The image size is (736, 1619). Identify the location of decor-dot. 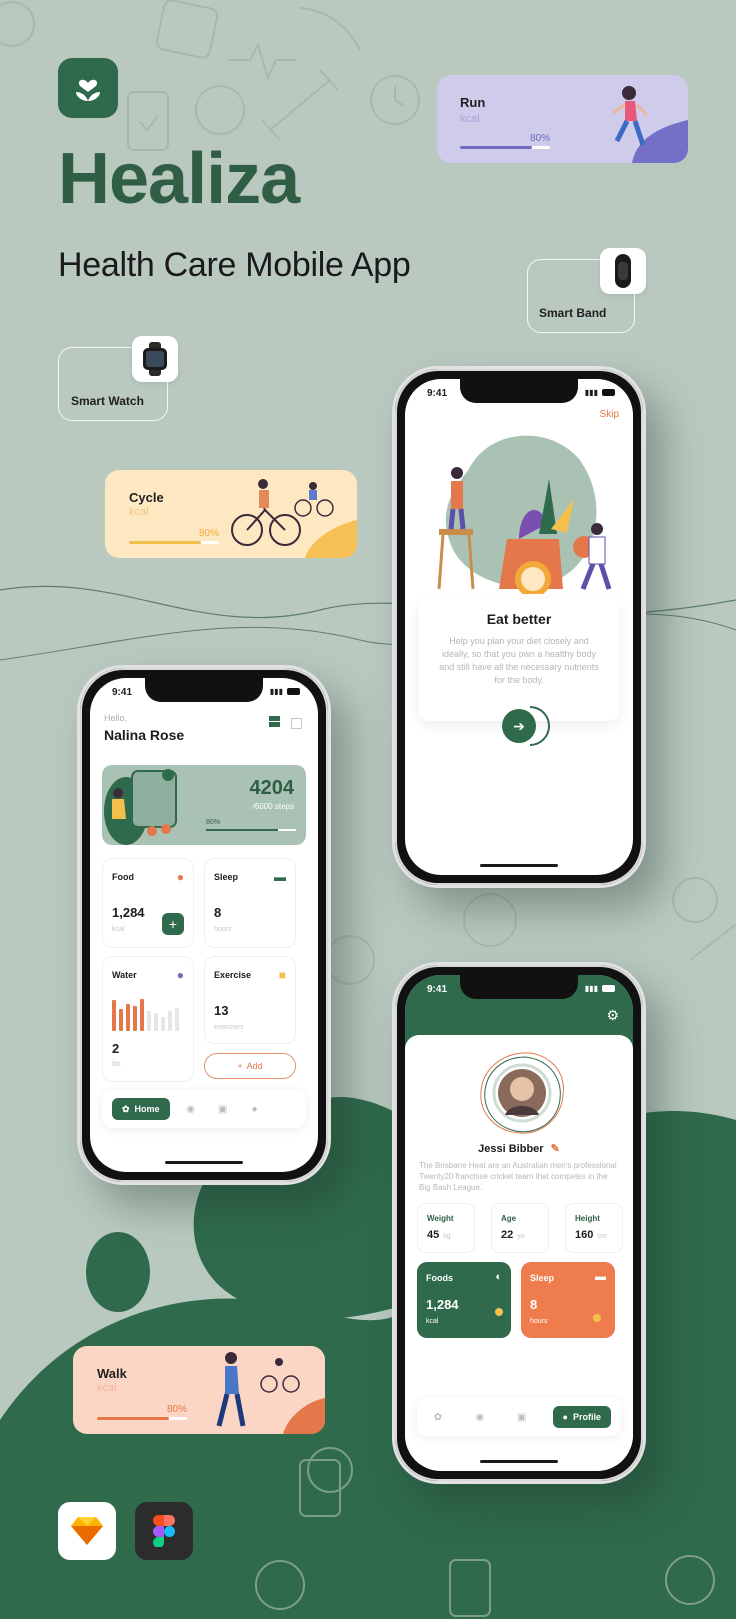
(597, 1318).